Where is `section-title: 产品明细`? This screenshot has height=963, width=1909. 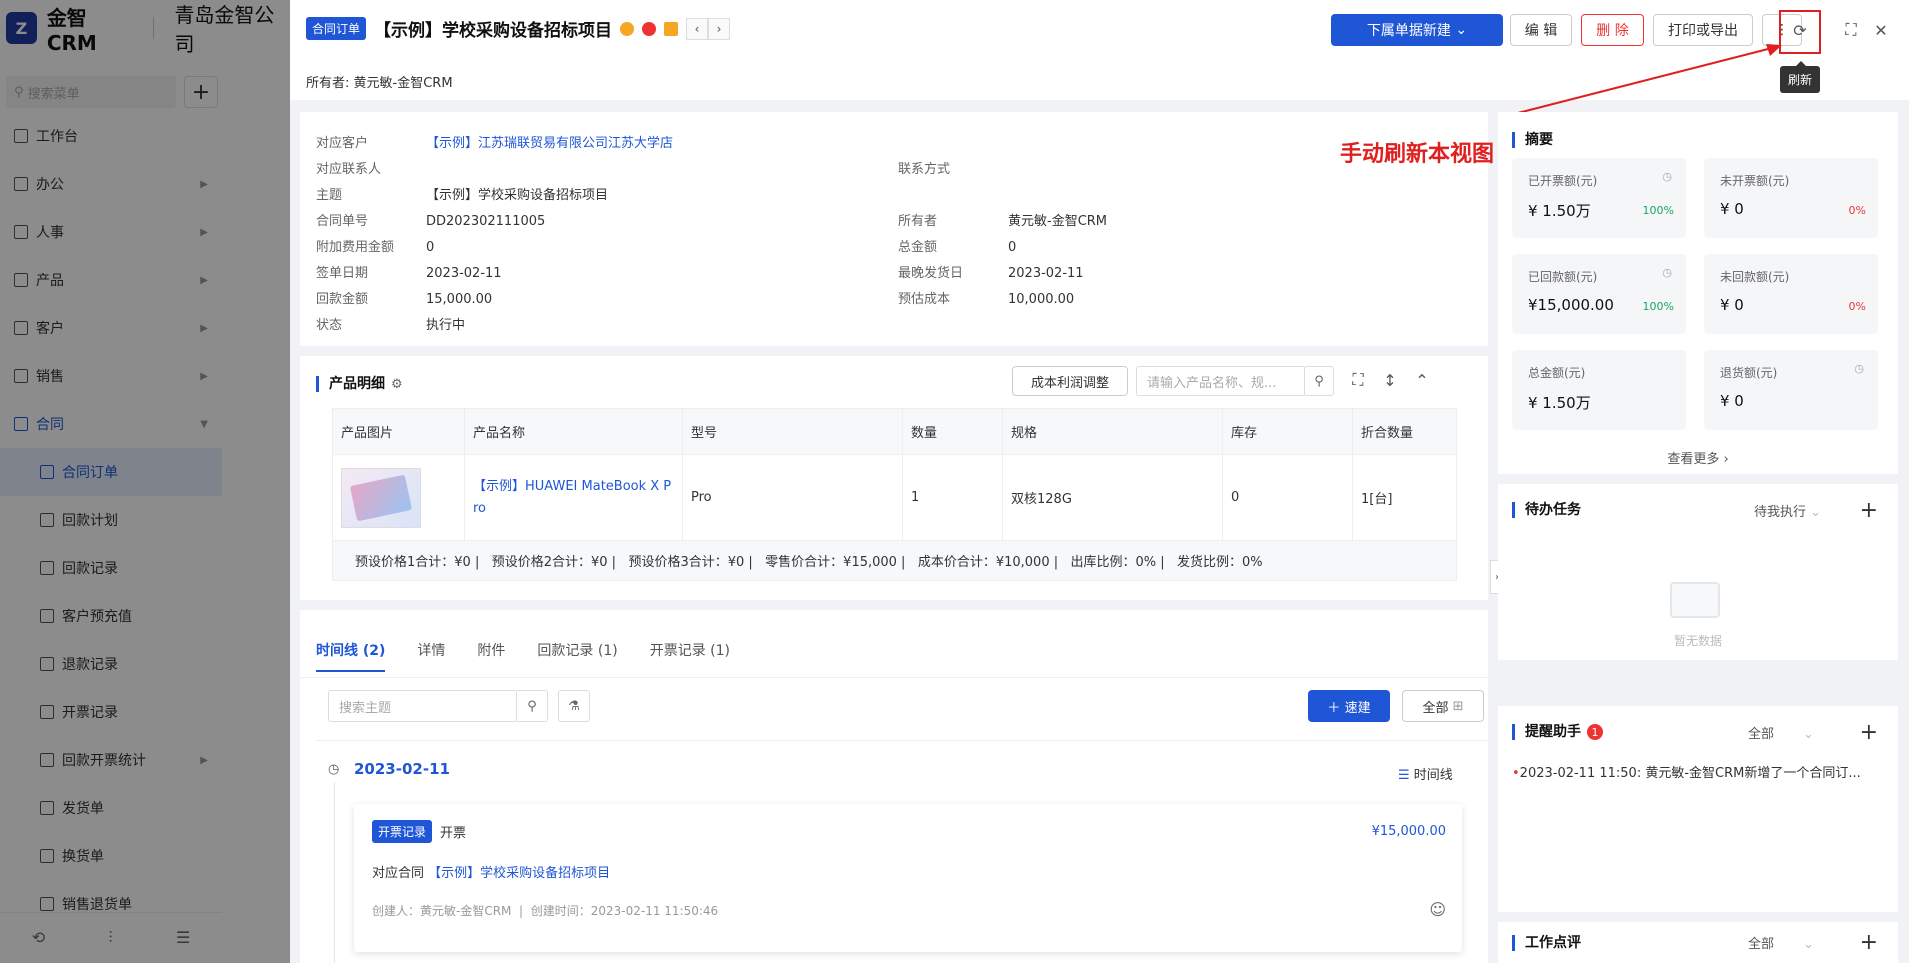
section-title: 产品明细 is located at coordinates (350, 384).